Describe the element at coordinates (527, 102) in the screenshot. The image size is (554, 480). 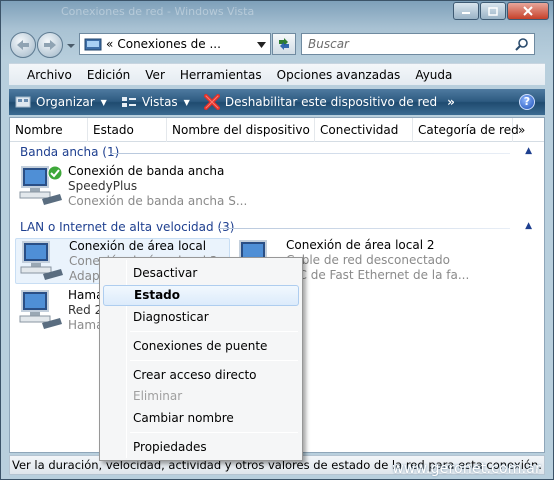
I see `help-button: ?` at that location.